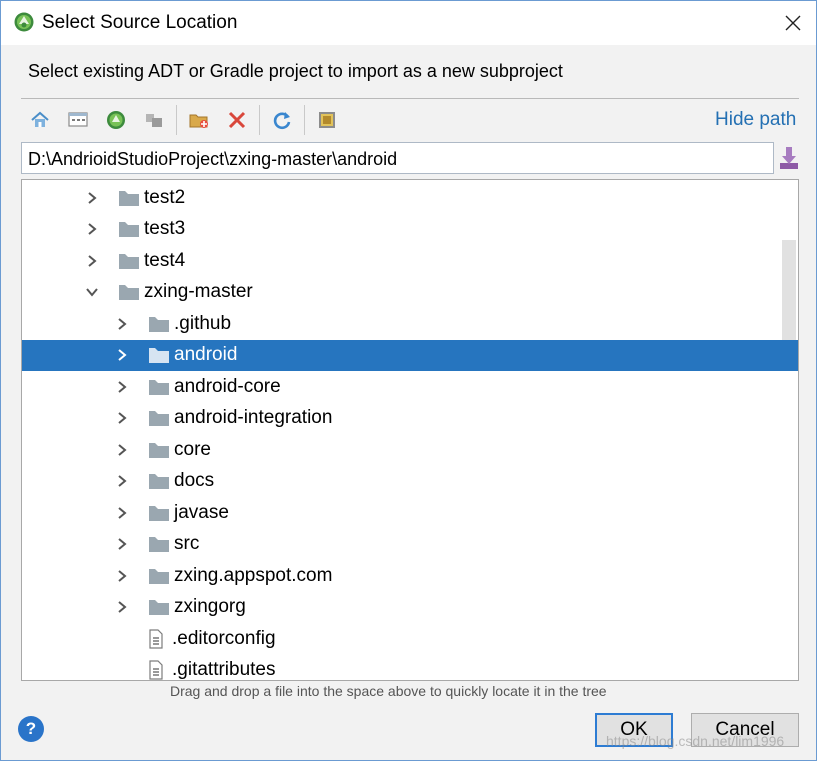  What do you see at coordinates (410, 512) in the screenshot?
I see `tree-folder-item: javase` at bounding box center [410, 512].